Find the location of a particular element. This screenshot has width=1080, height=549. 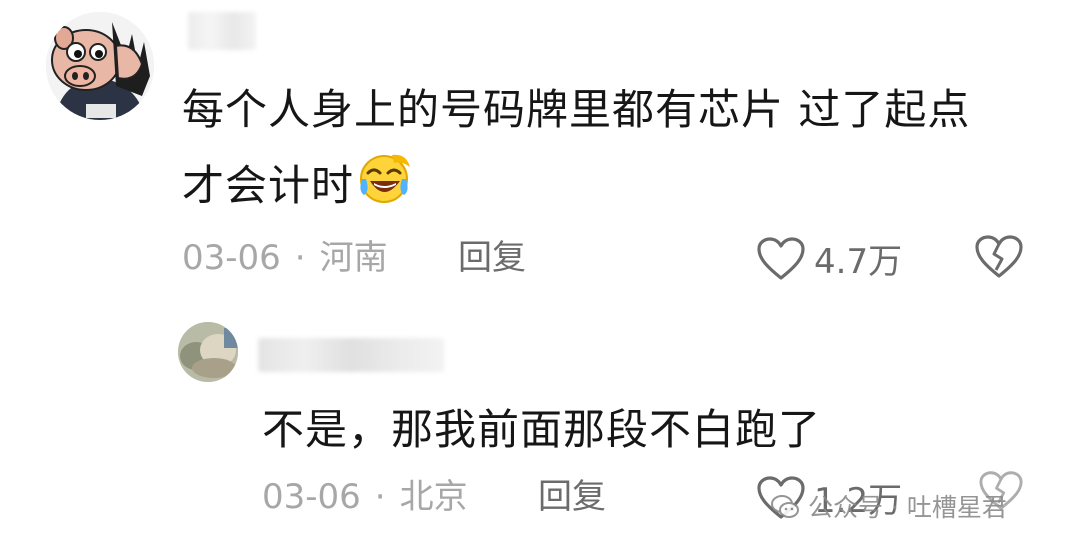

comment-location: 北京 is located at coordinates (433, 497).